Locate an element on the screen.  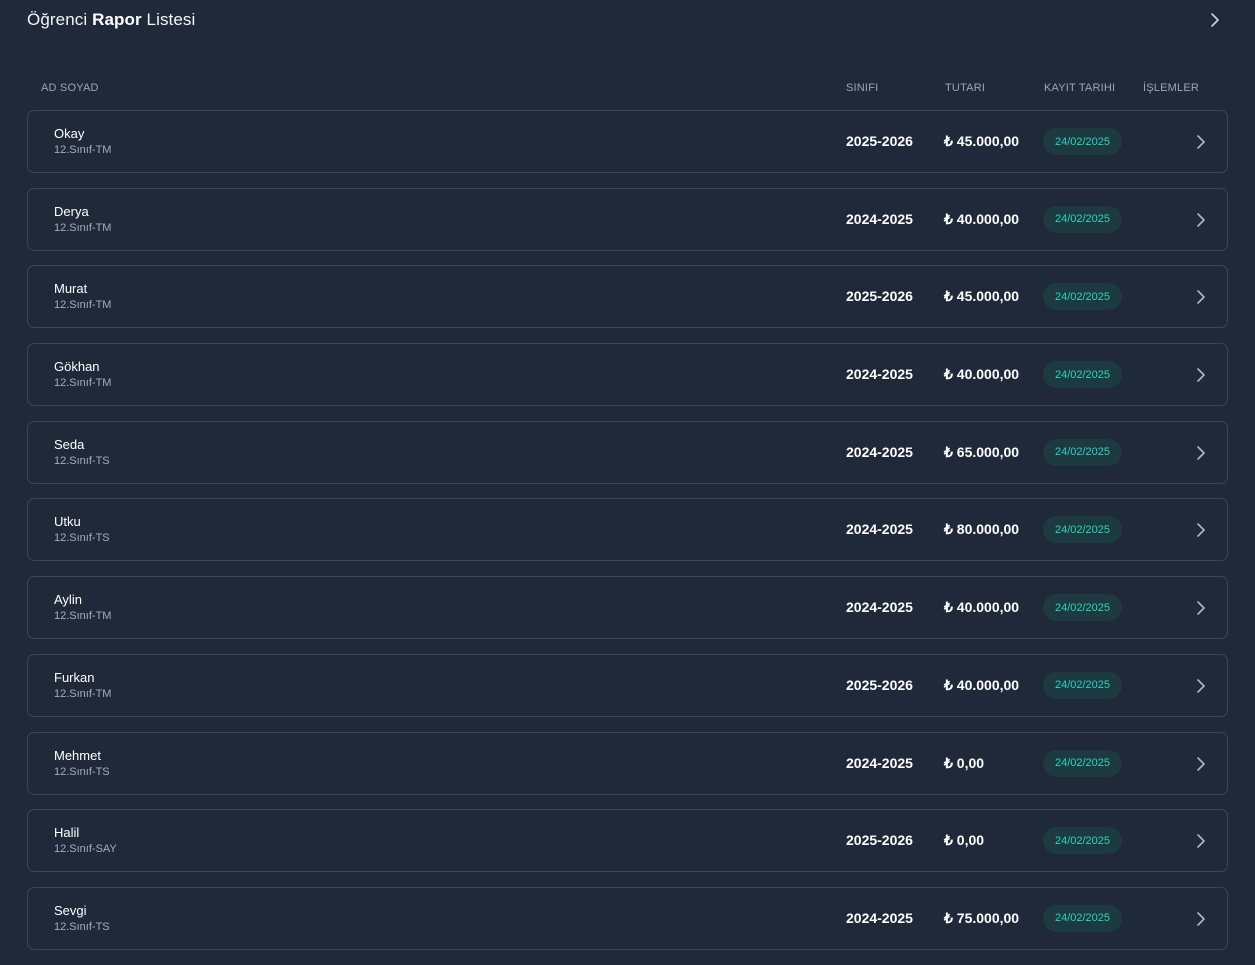
column-header-name: AD SOYAD is located at coordinates (70, 88).